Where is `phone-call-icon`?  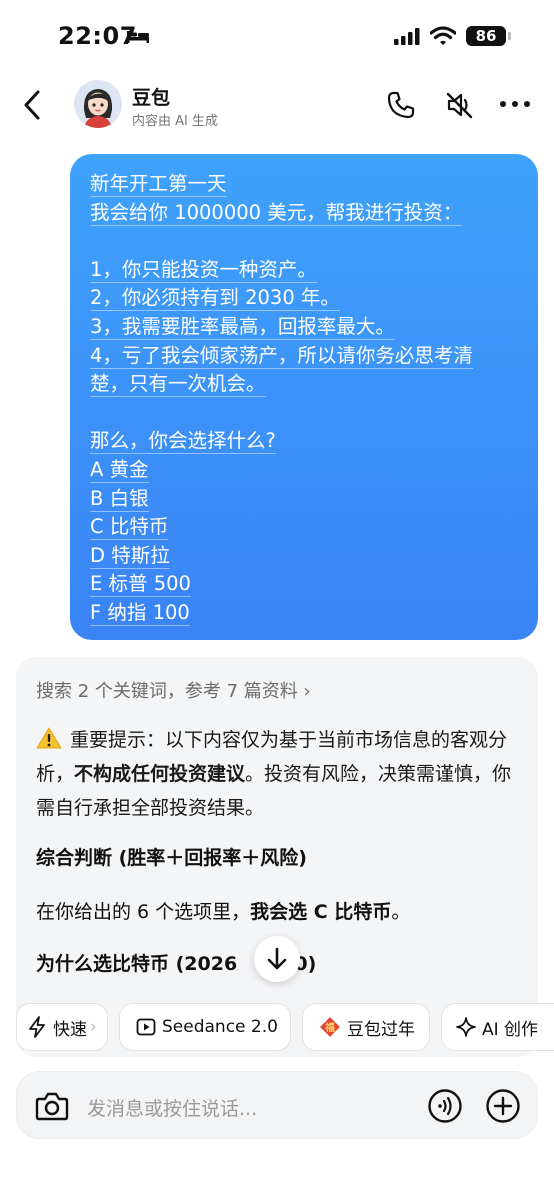 phone-call-icon is located at coordinates (401, 105).